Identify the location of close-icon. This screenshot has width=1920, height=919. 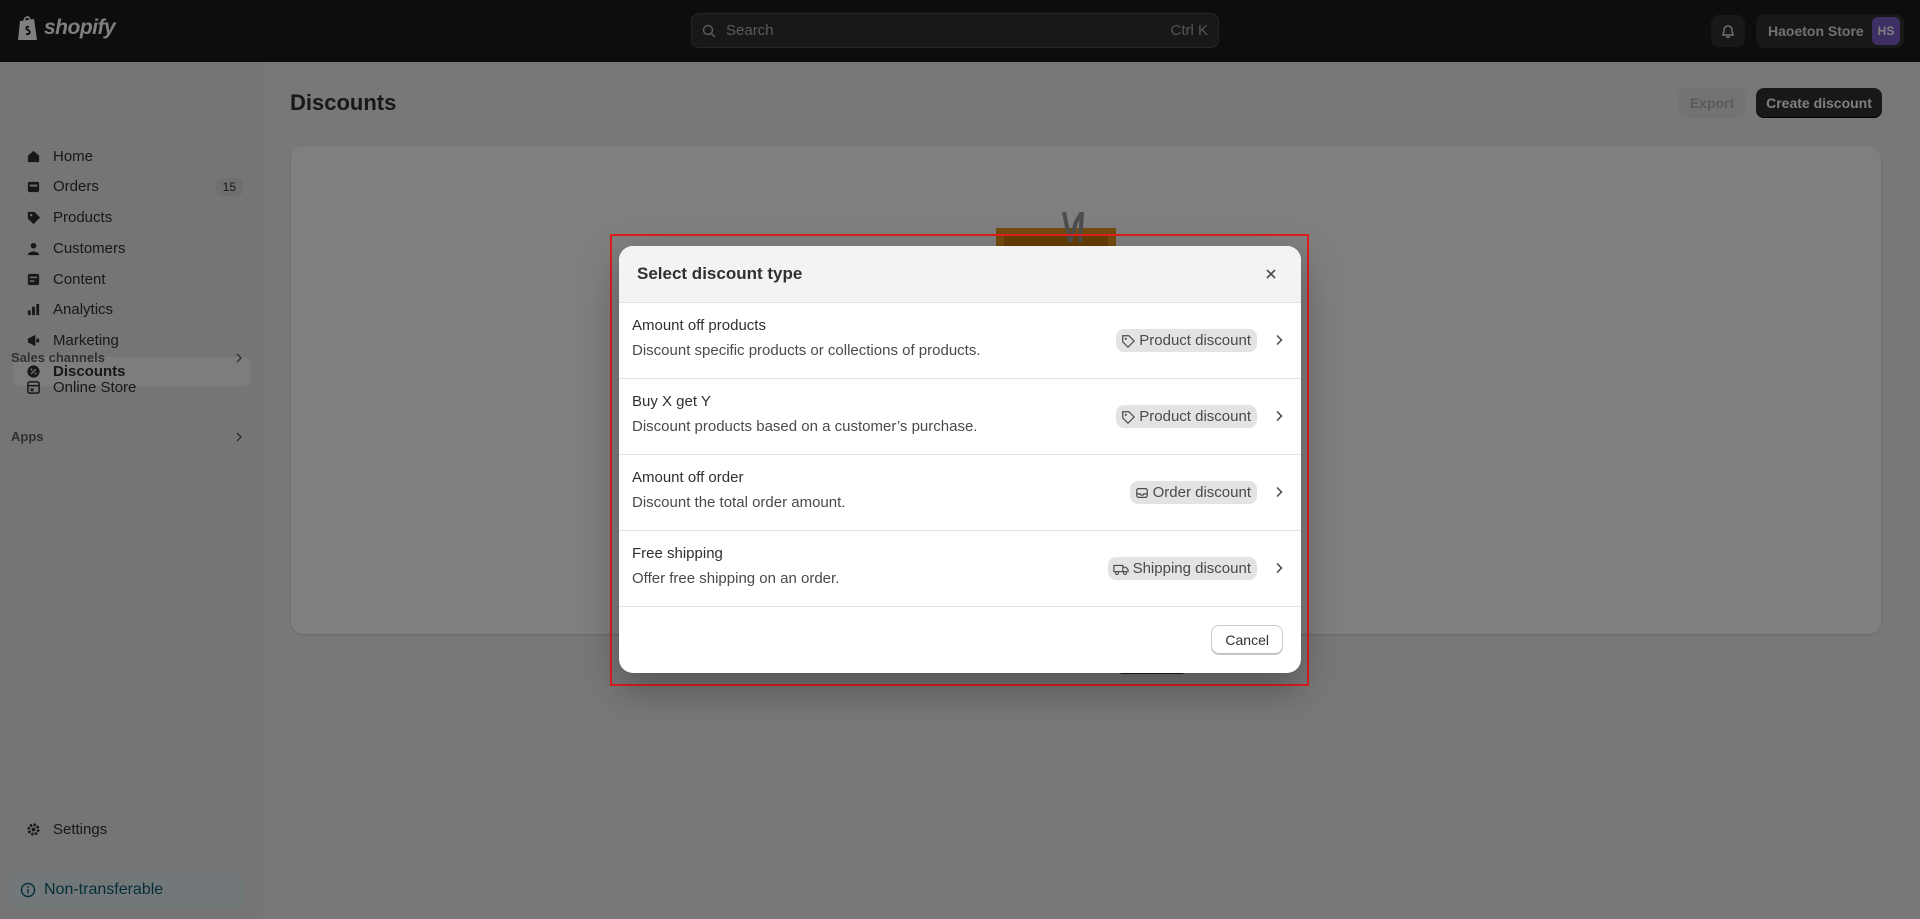
(1271, 274).